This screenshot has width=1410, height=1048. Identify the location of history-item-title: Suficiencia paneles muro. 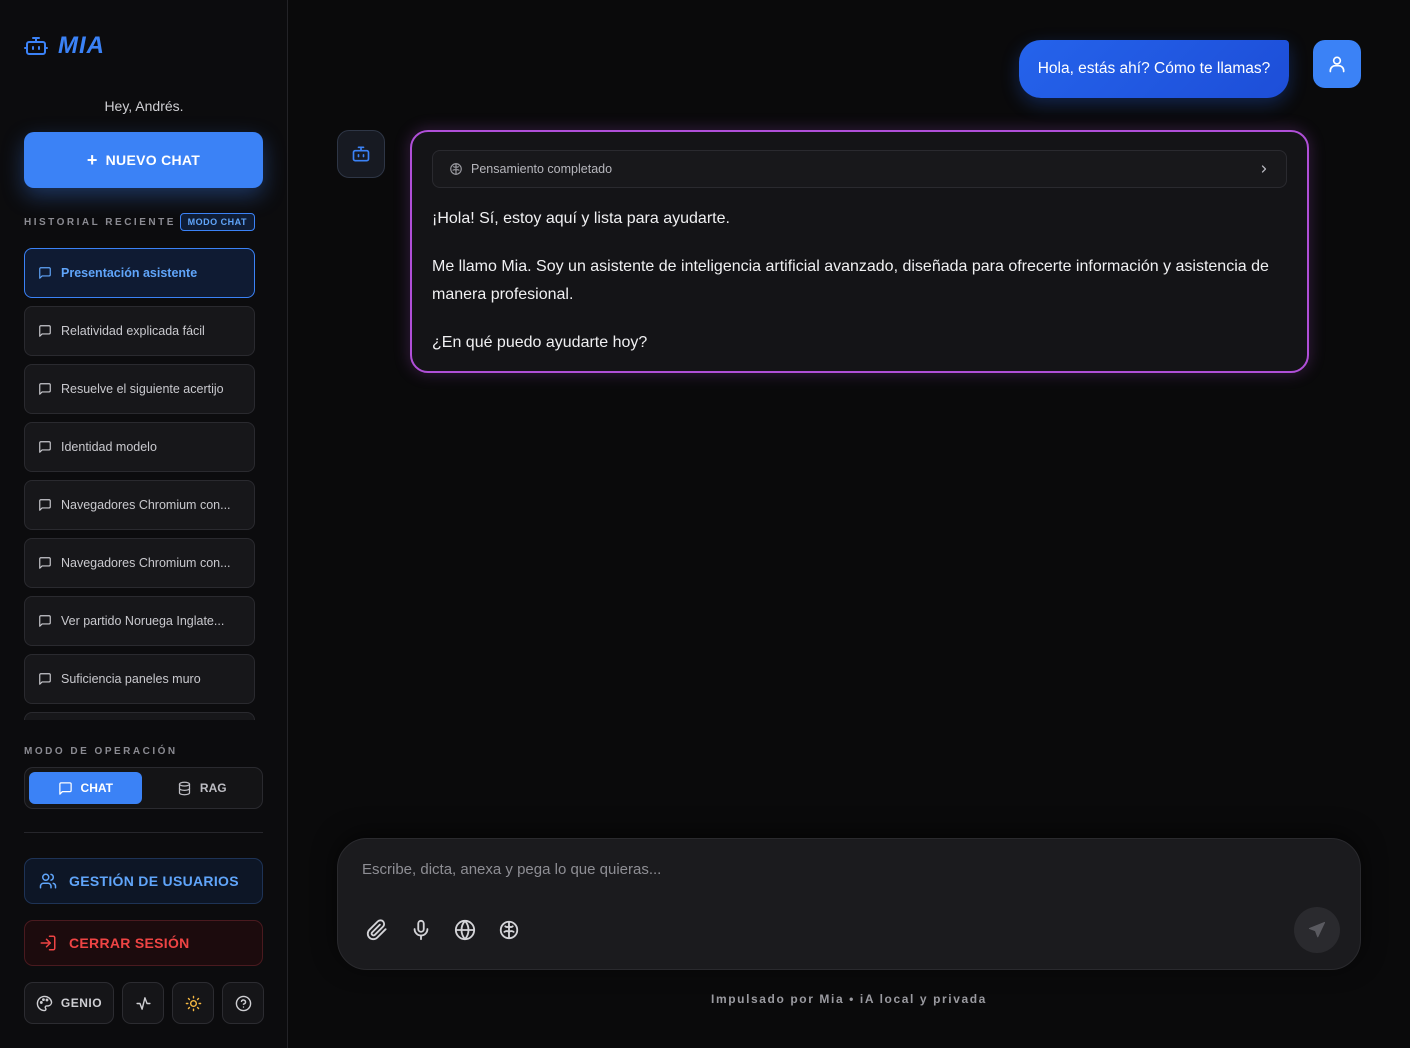
(131, 679).